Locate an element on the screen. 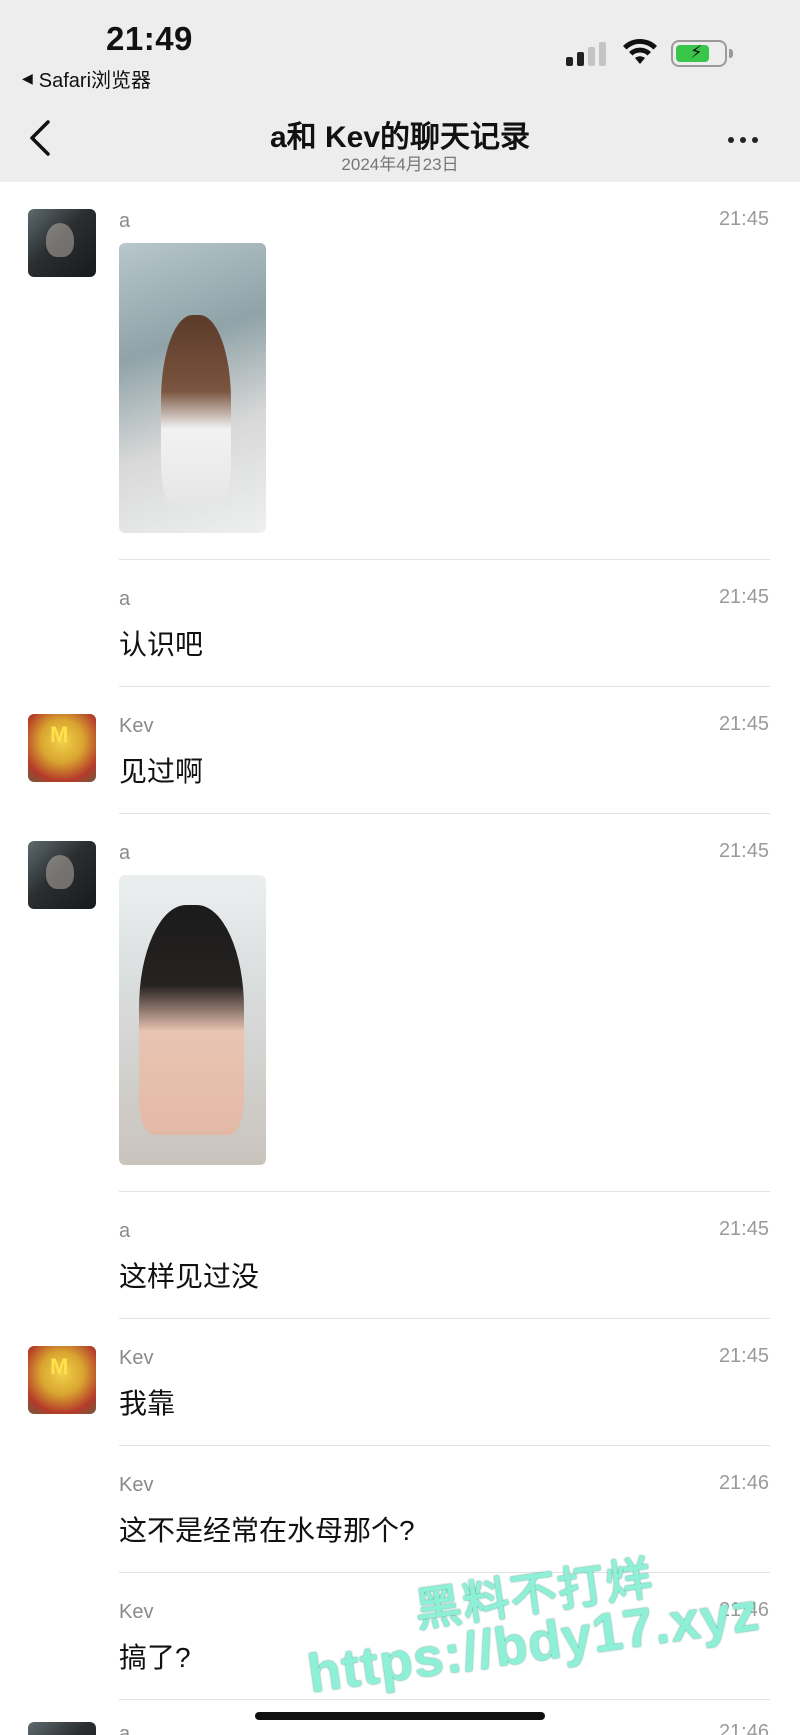 The height and width of the screenshot is (1735, 800). more-options-icon is located at coordinates (748, 140).